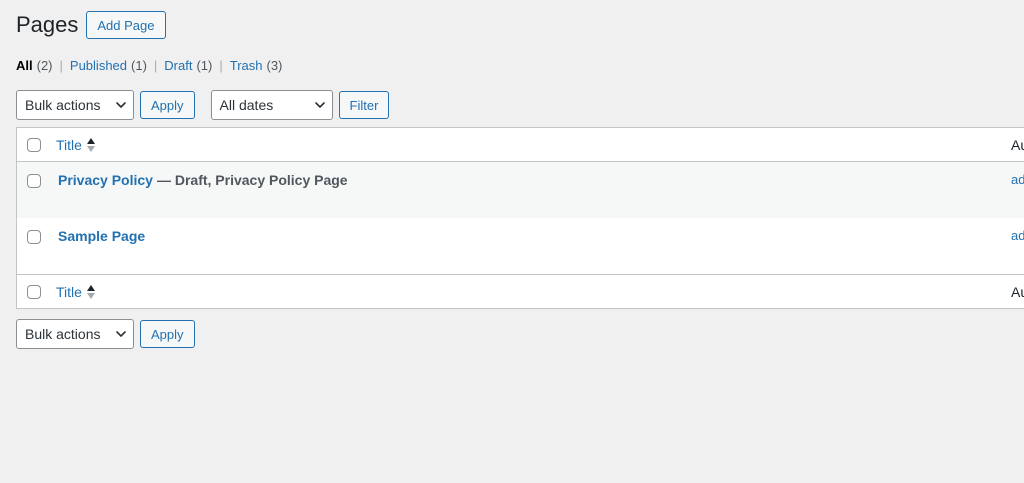  What do you see at coordinates (520, 246) in the screenshot?
I see `table-row: Sample Page ad` at bounding box center [520, 246].